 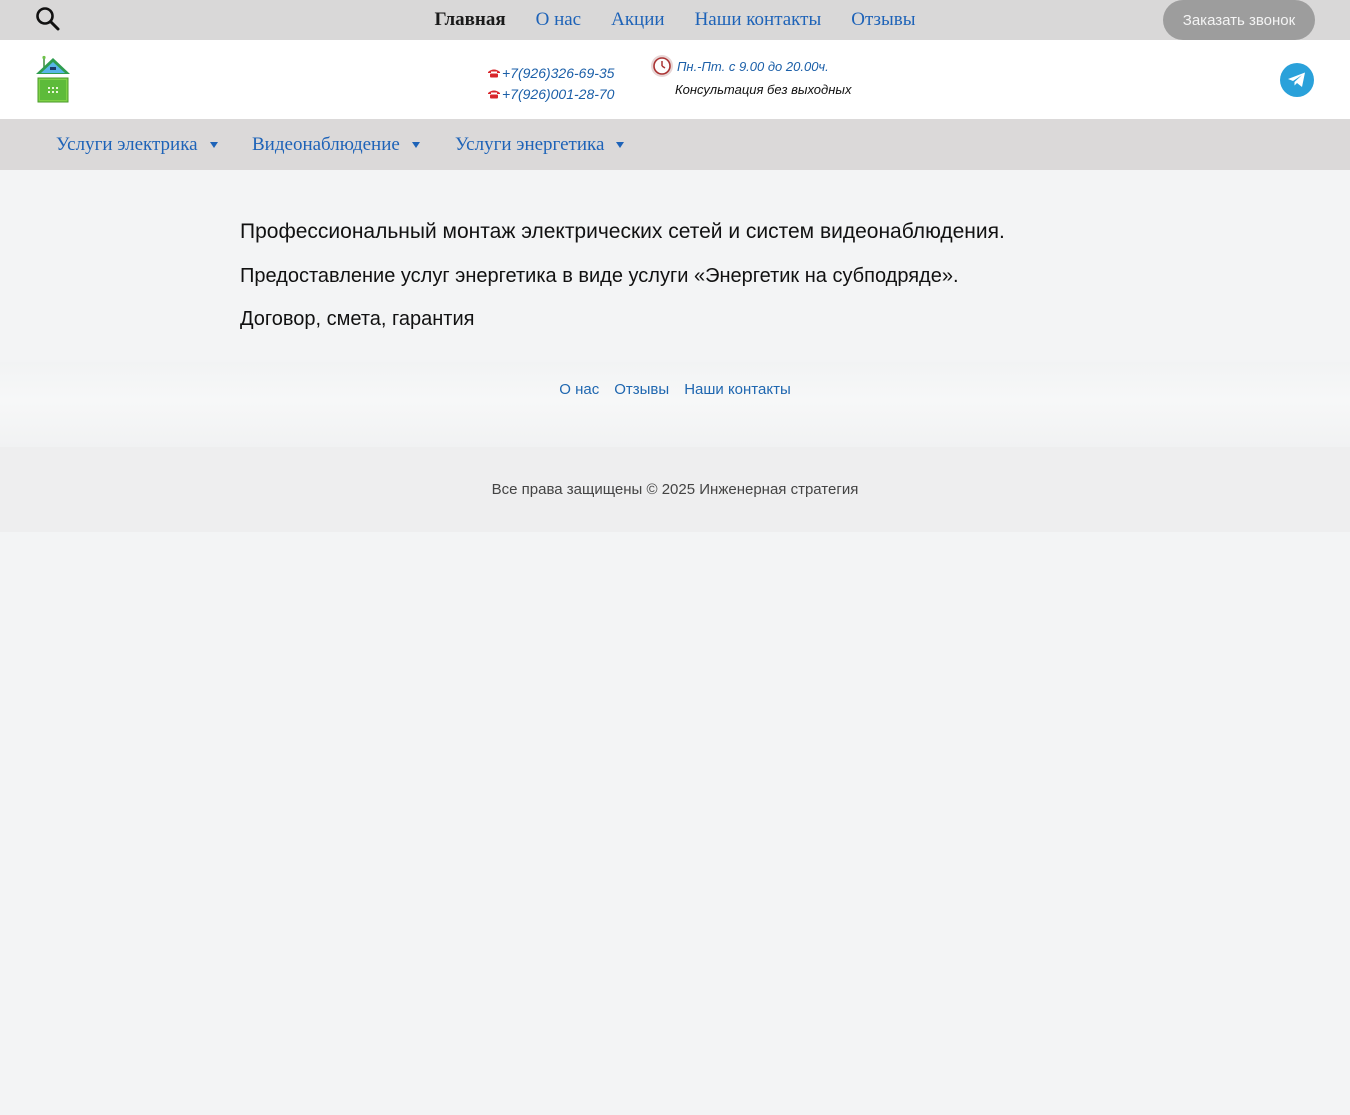 I want to click on services-menu-cctv: Видеонаблюдение, so click(x=336, y=144).